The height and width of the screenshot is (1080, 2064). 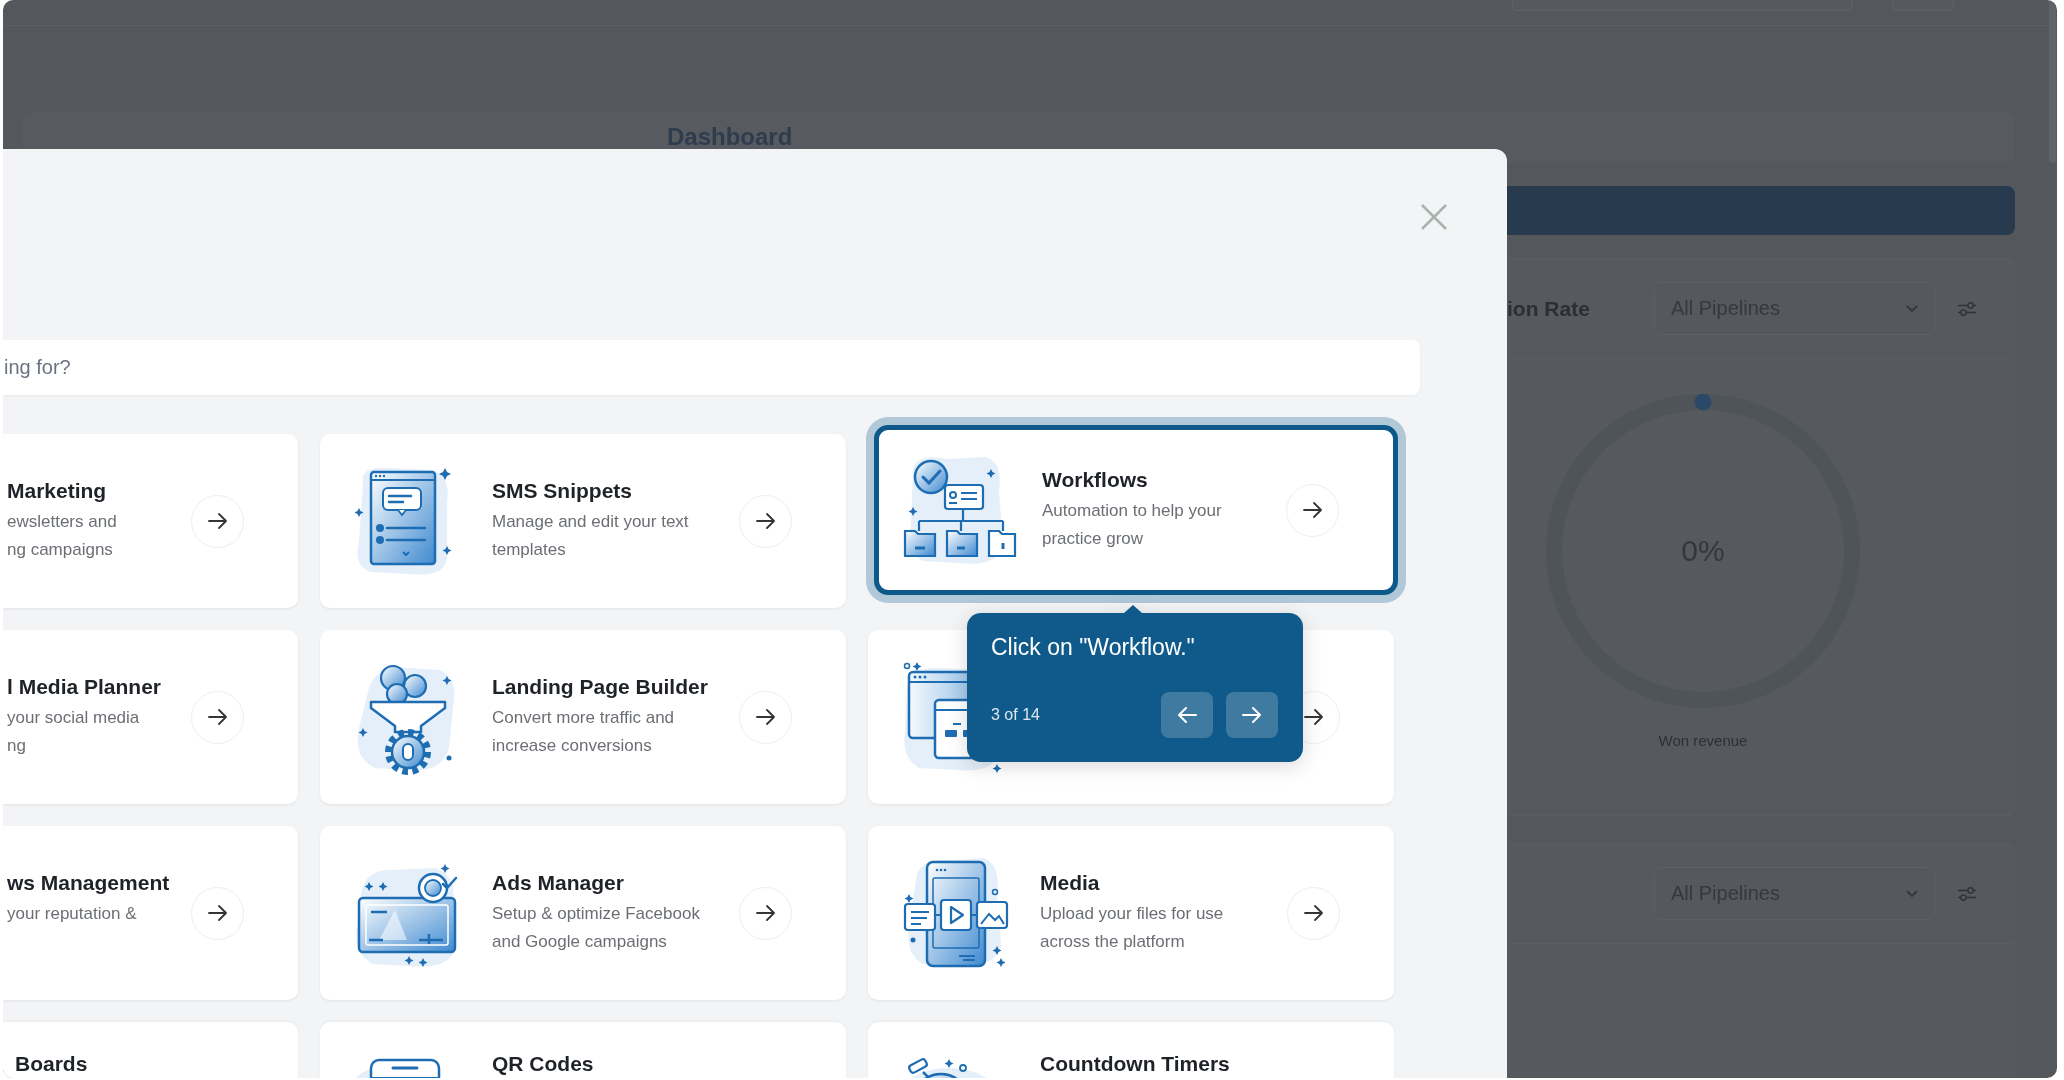 I want to click on card-description: your social media ng, so click(x=73, y=731).